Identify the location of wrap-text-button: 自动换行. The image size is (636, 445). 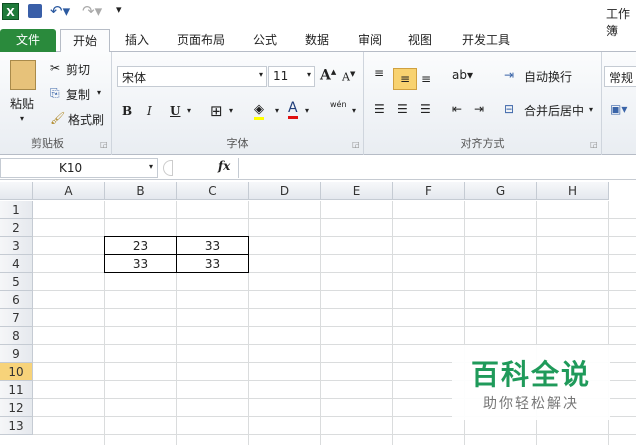
(548, 76).